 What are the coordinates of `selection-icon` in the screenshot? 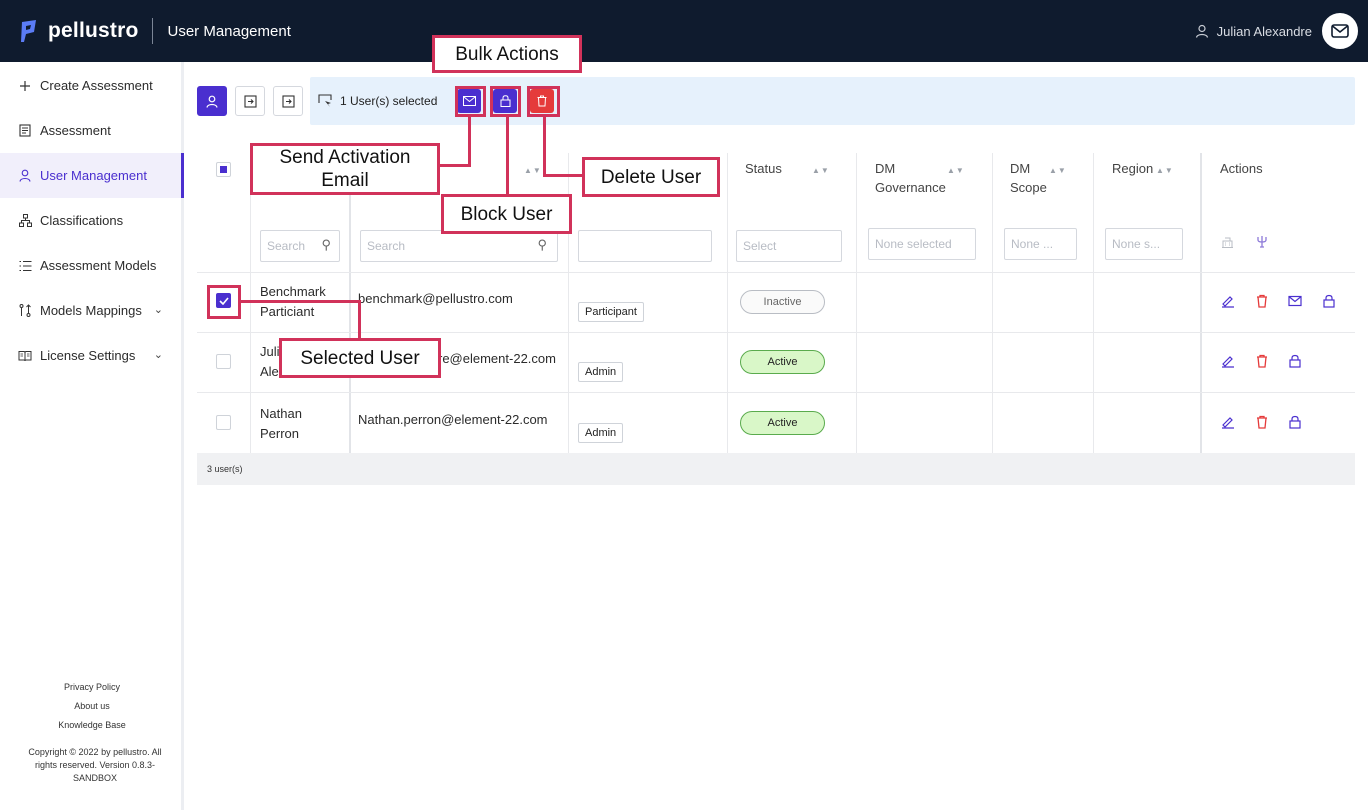 It's located at (325, 100).